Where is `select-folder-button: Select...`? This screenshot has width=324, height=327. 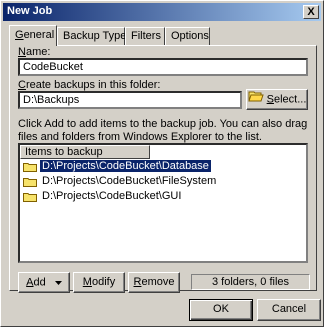 select-folder-button: Select... is located at coordinates (277, 99).